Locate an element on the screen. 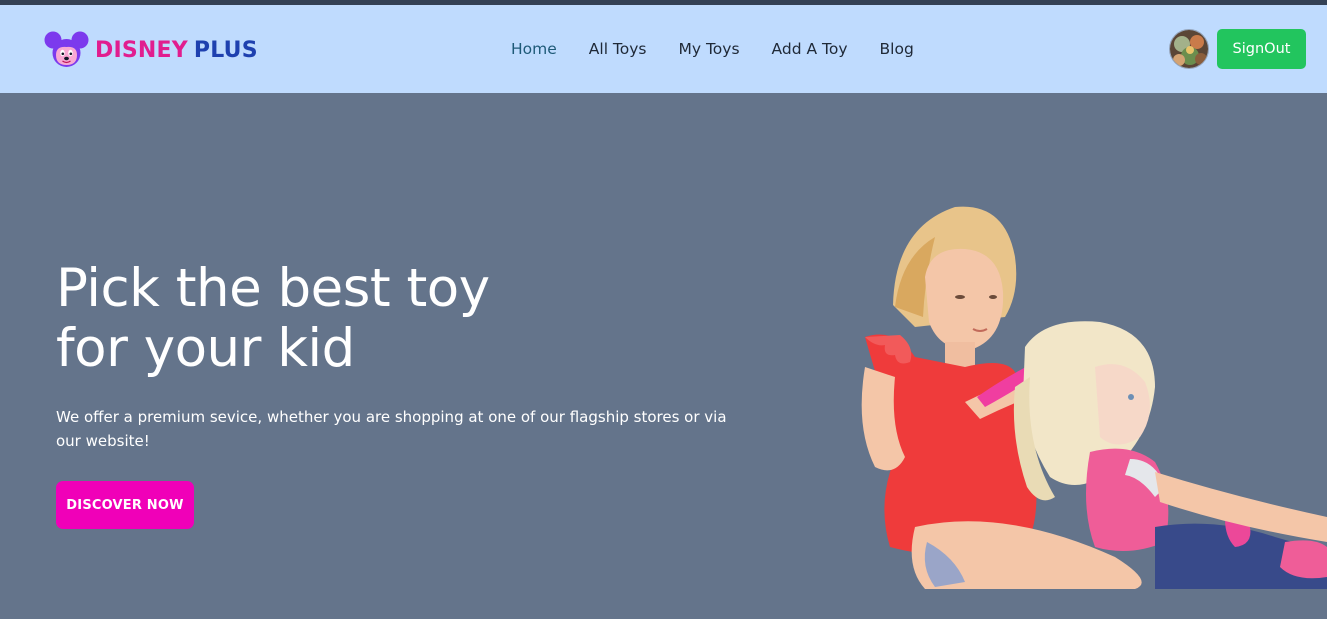 This screenshot has width=1327, height=619. hero-title-line2: for your kid is located at coordinates (205, 348).